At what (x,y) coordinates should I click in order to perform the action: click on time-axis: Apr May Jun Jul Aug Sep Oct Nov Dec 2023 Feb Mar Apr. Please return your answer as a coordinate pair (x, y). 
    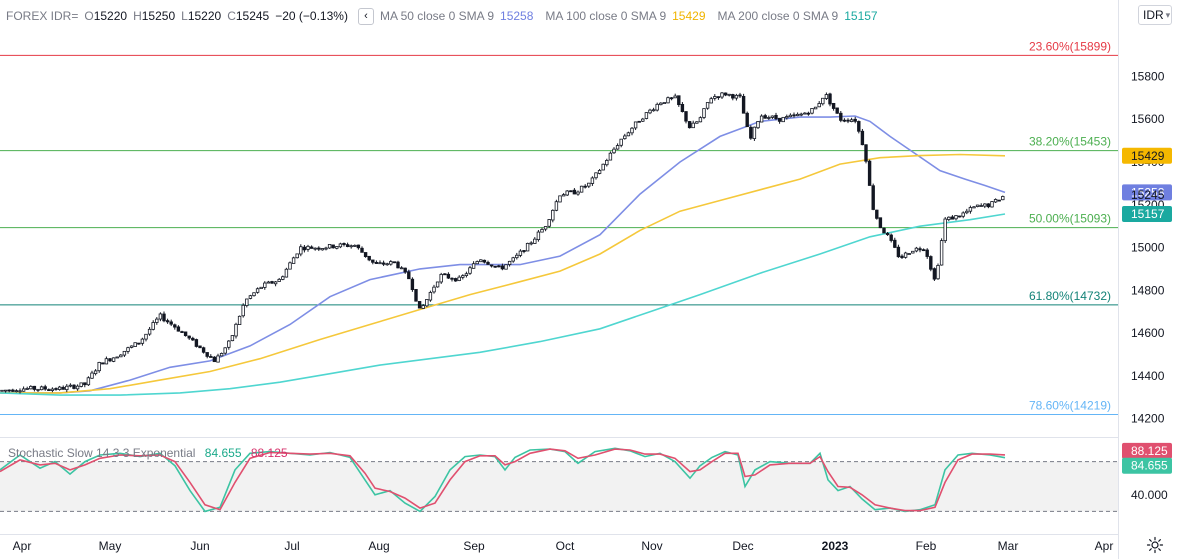
    Looking at the image, I should click on (563, 546).